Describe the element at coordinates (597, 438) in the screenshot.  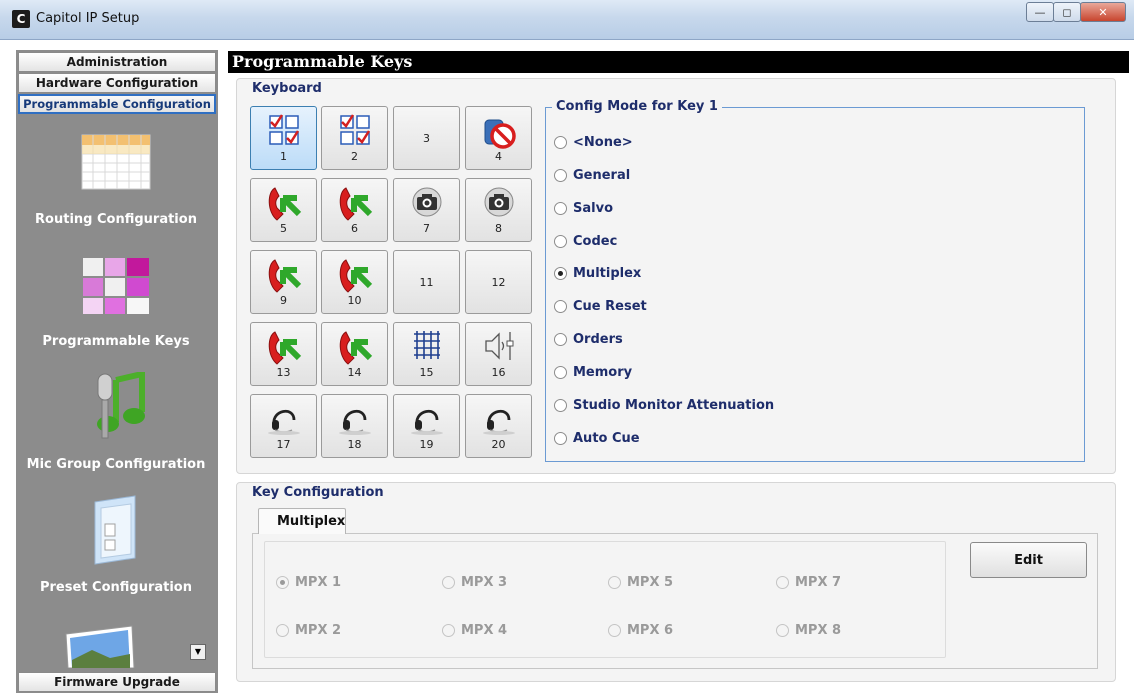
I see `config-option-auto-cue: Auto Cue` at that location.